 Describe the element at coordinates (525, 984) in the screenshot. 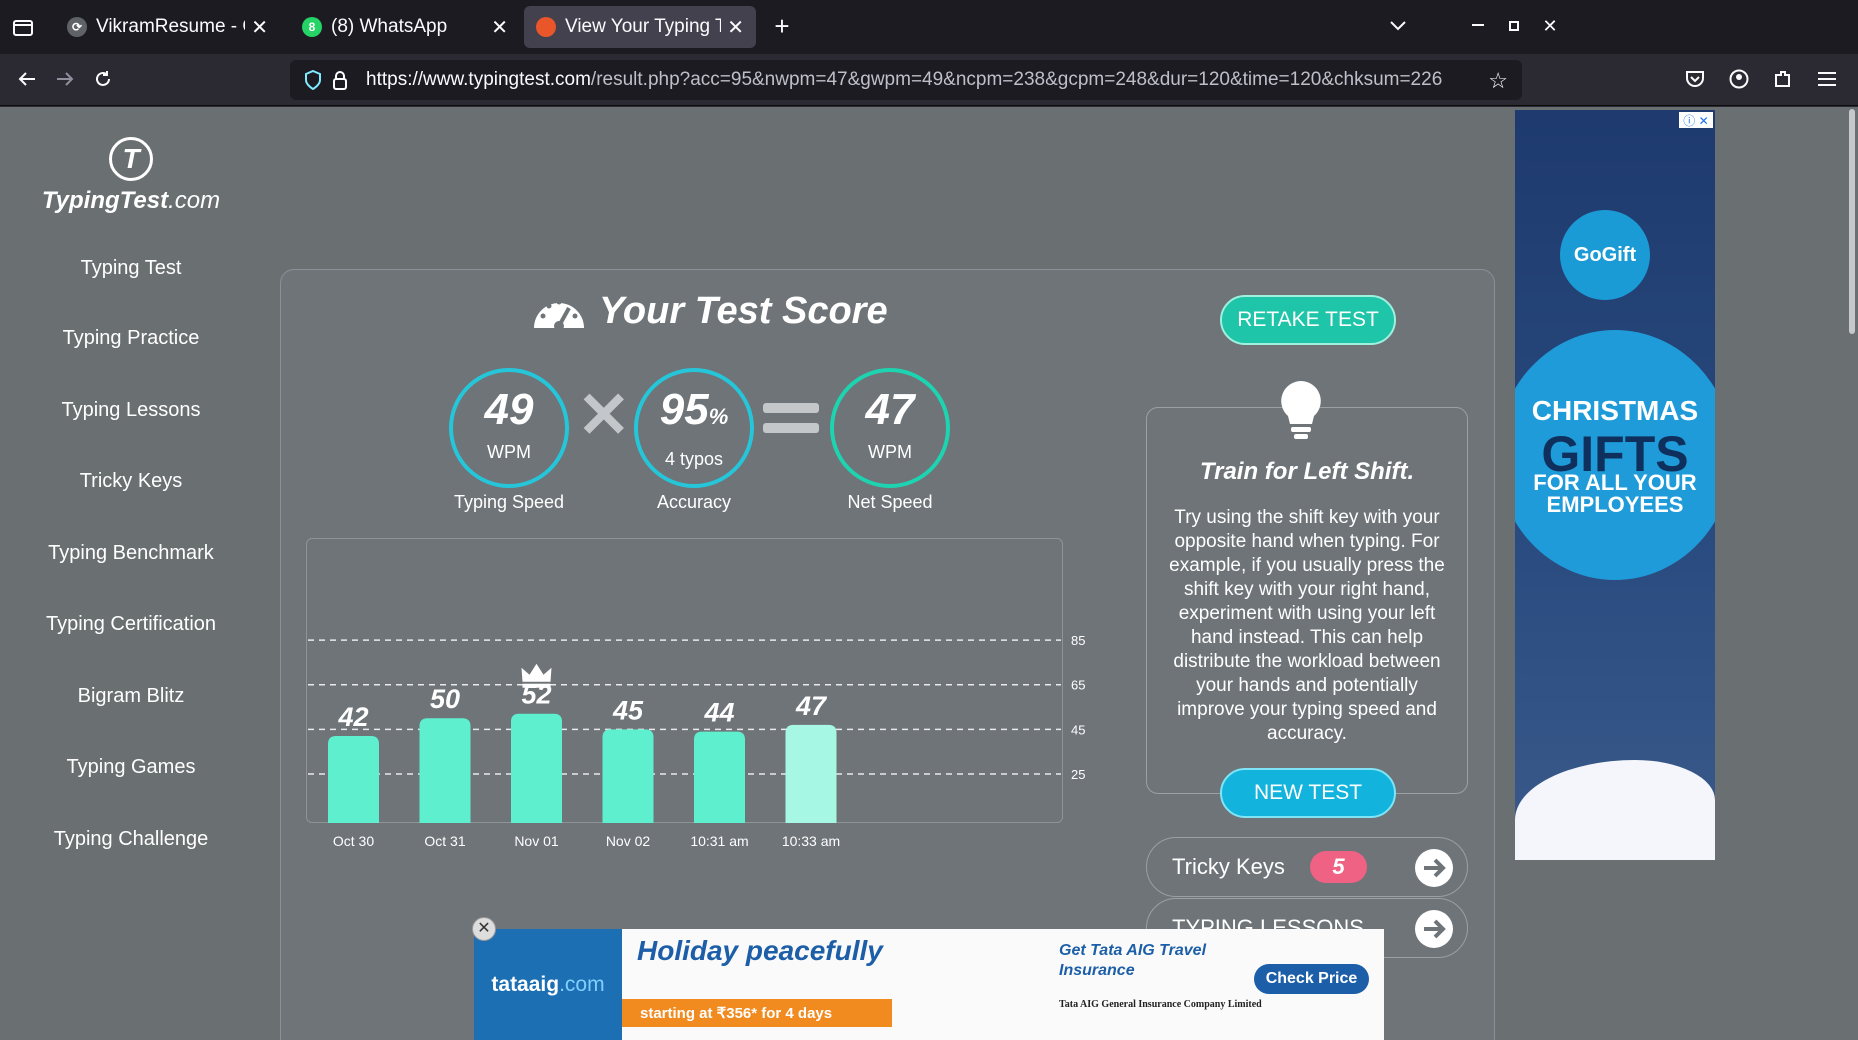

I see `ad-brand: tataaig` at that location.